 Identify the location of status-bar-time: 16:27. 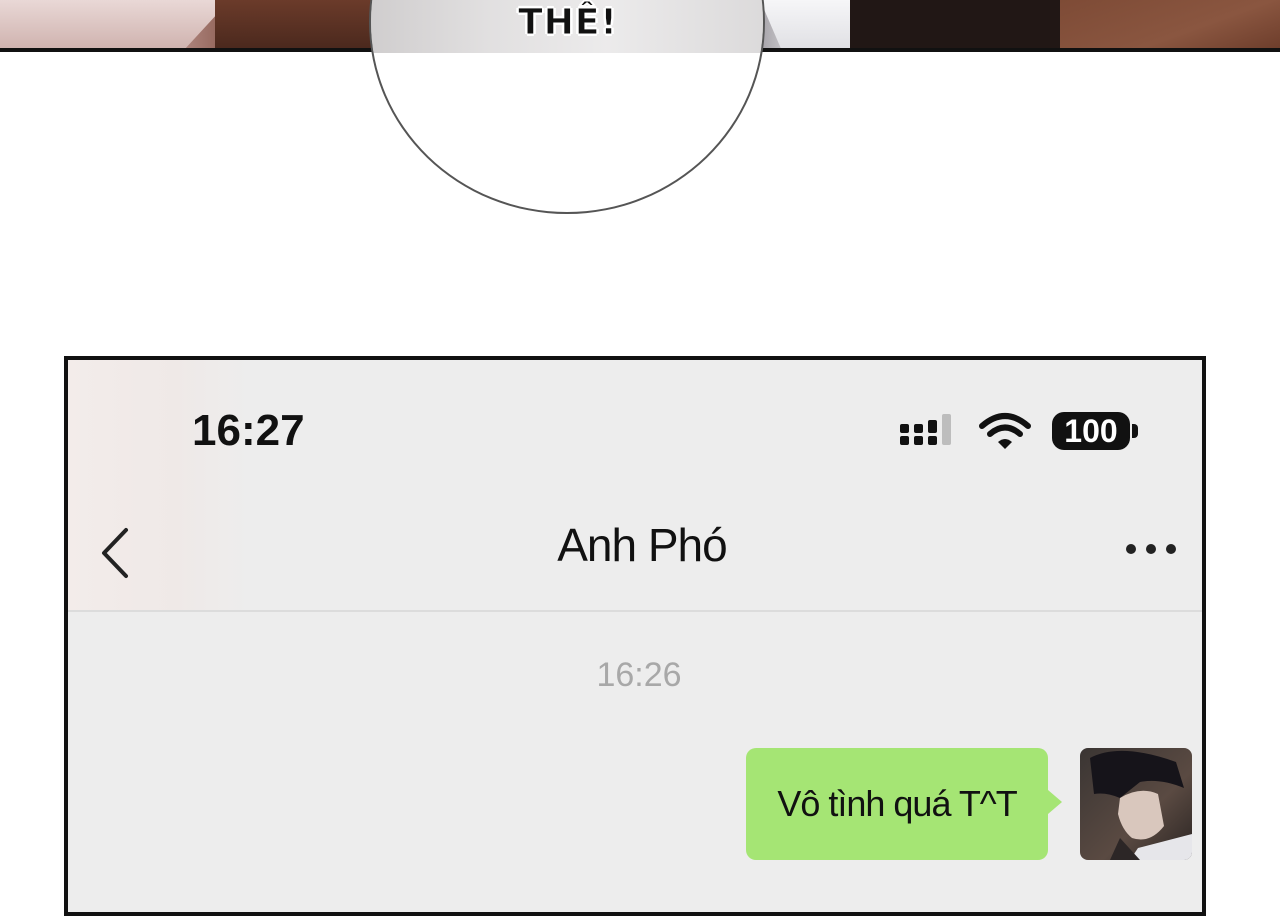
(248, 430).